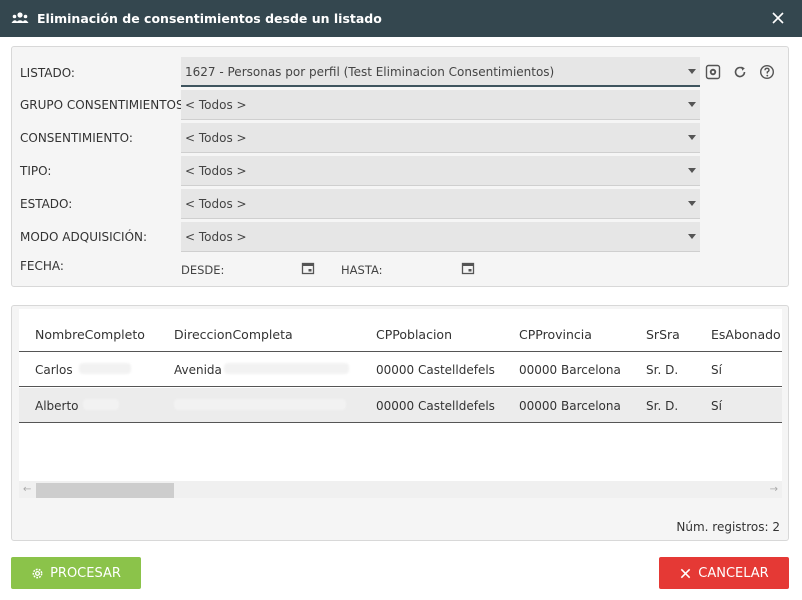 Image resolution: width=802 pixels, height=600 pixels. What do you see at coordinates (20, 17) in the screenshot?
I see `users-icon` at bounding box center [20, 17].